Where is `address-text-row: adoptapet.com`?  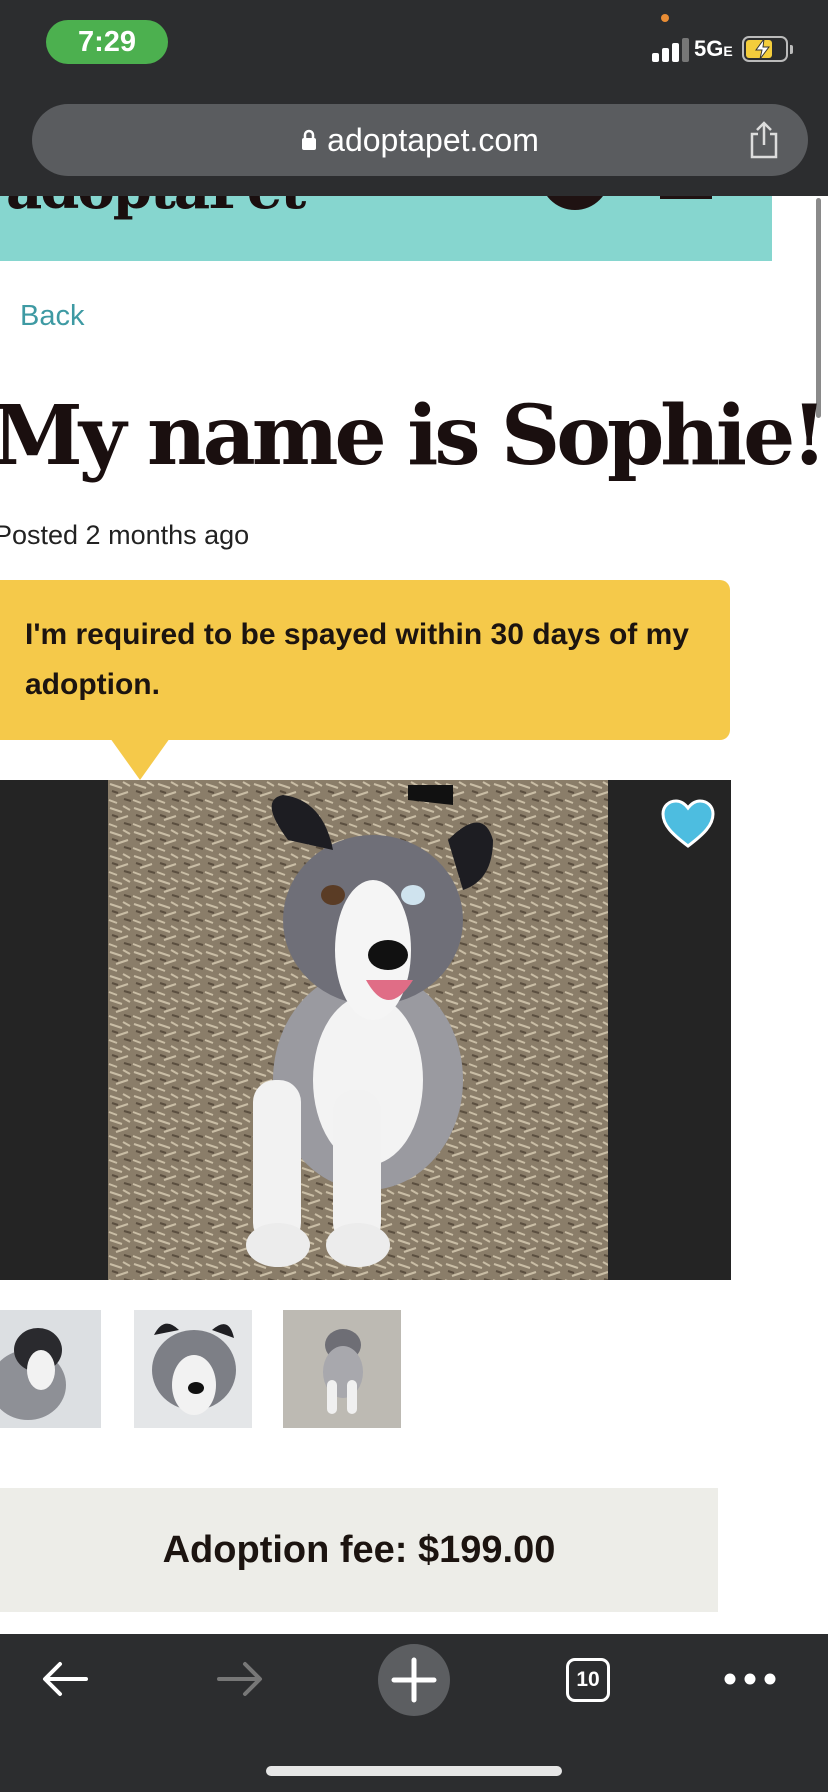
address-text-row: adoptapet.com is located at coordinates (420, 140).